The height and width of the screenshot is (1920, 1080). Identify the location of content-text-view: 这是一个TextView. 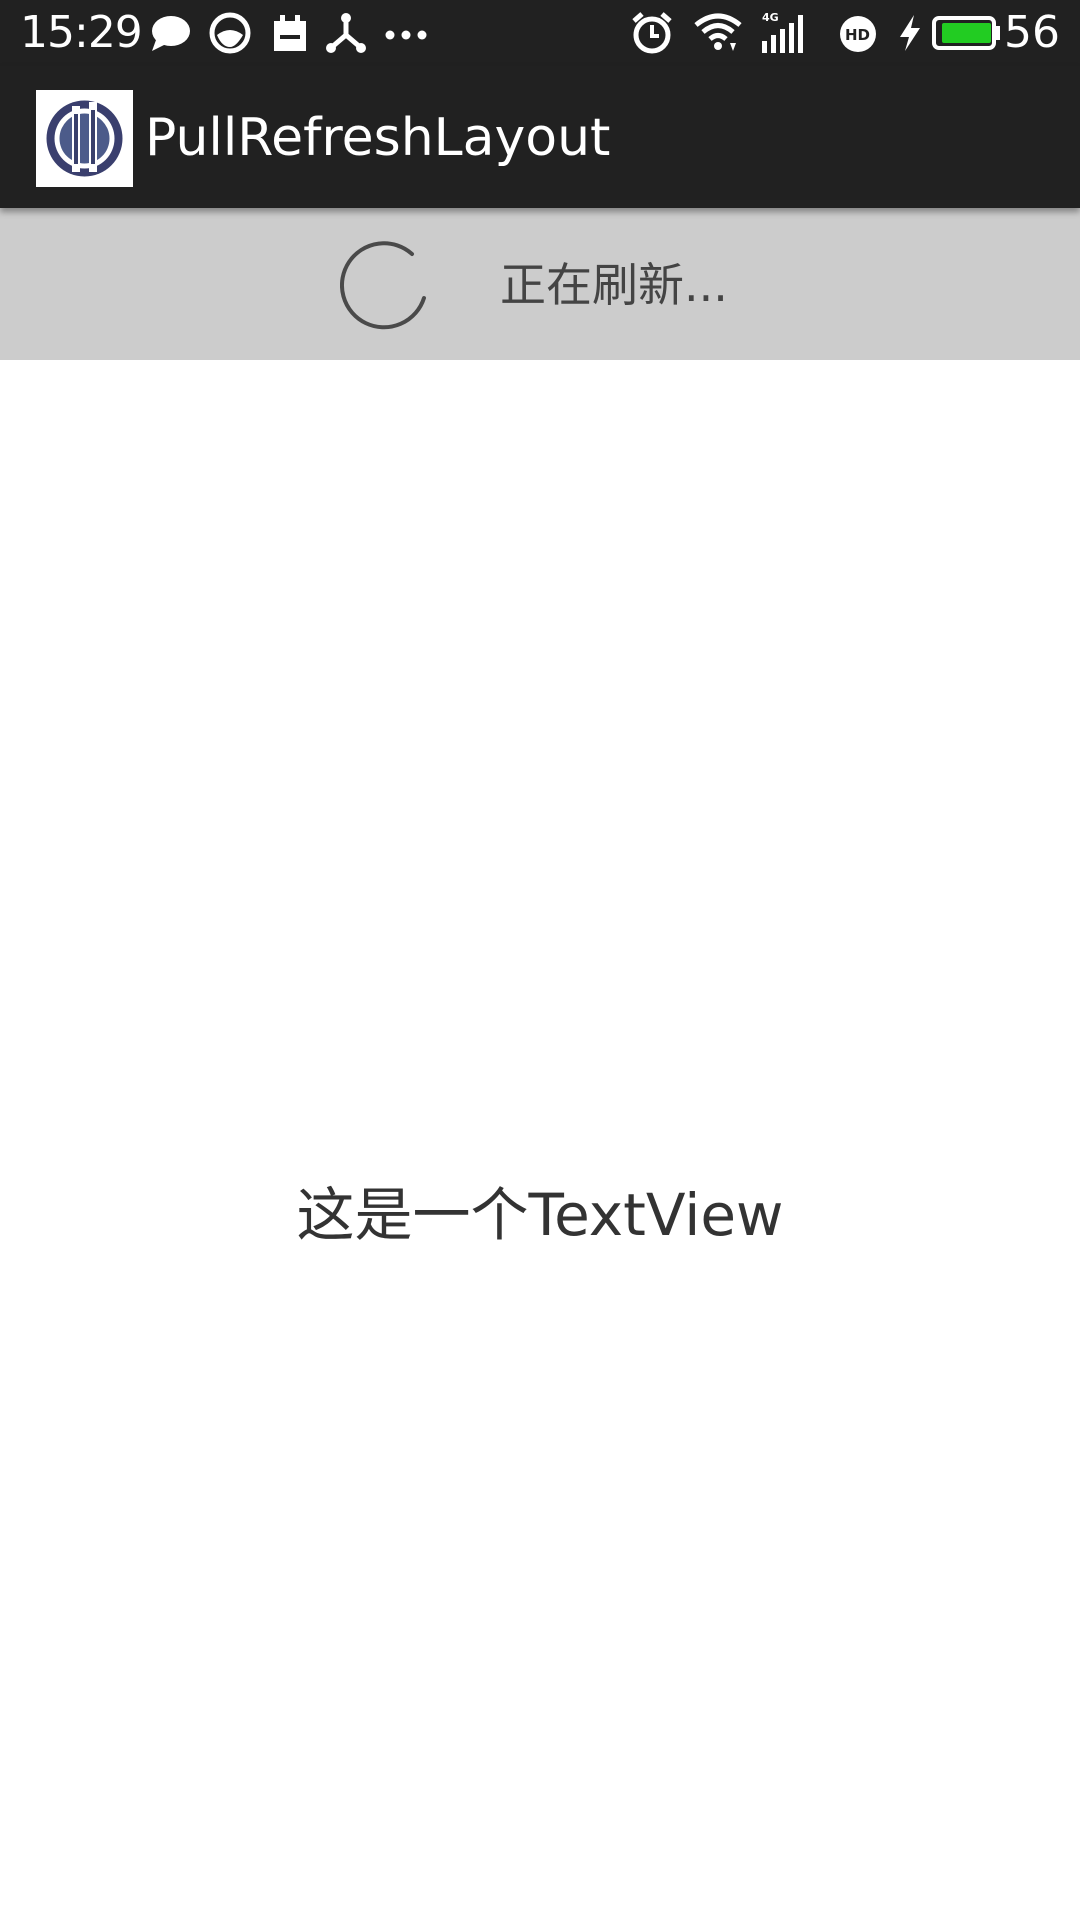
(540, 1215).